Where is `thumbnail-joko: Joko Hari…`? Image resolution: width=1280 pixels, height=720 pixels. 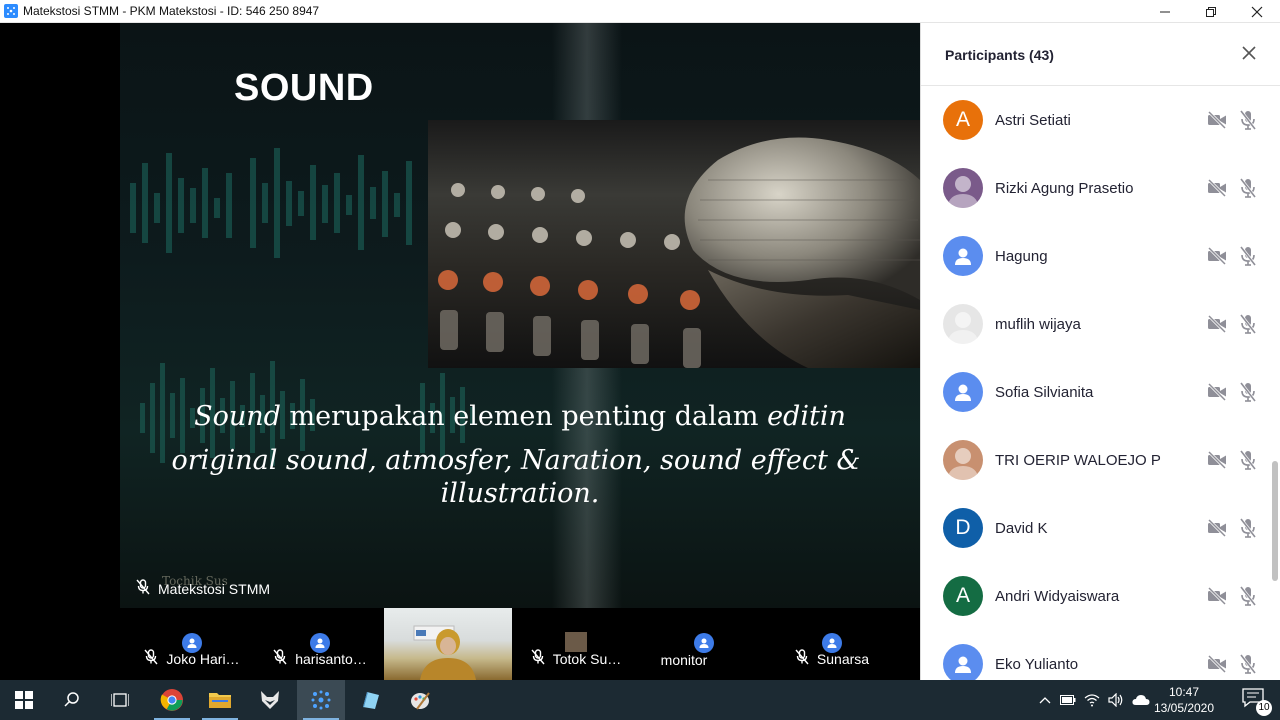 thumbnail-joko: Joko Hari… is located at coordinates (192, 644).